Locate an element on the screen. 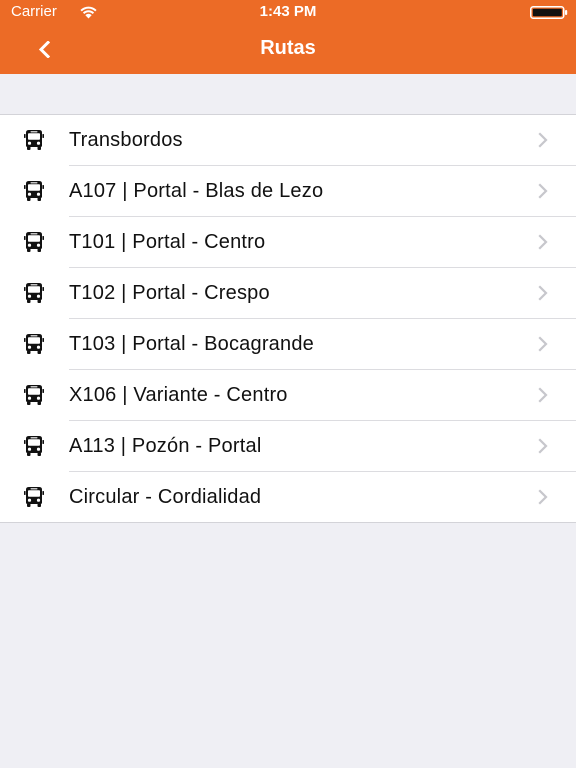 The width and height of the screenshot is (576, 768). route-label: T102 | Portal - Crespo is located at coordinates (169, 293).